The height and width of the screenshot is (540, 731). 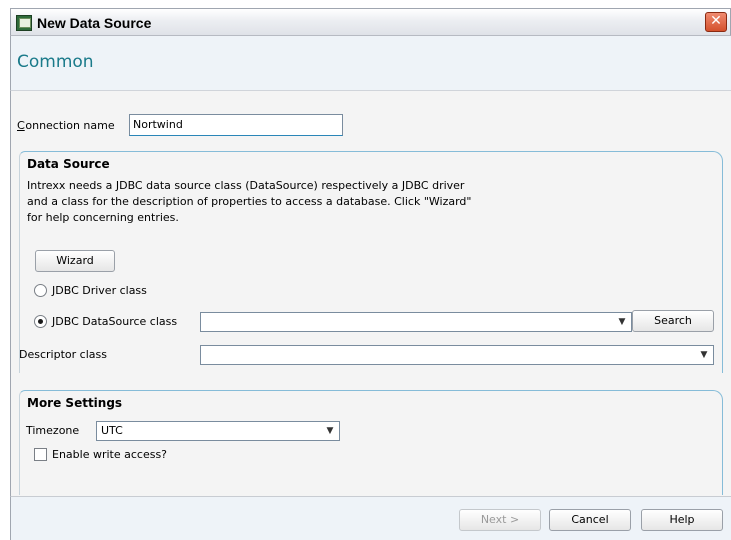 What do you see at coordinates (55, 62) in the screenshot?
I see `page-title: Common` at bounding box center [55, 62].